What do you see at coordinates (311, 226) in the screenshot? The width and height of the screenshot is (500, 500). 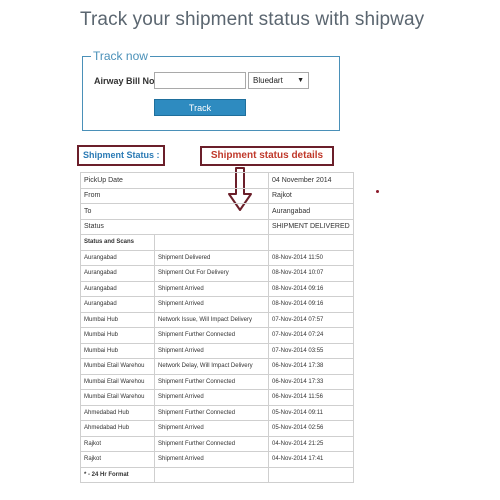 I see `summary-value: SHIPMENT DELIVERED` at bounding box center [311, 226].